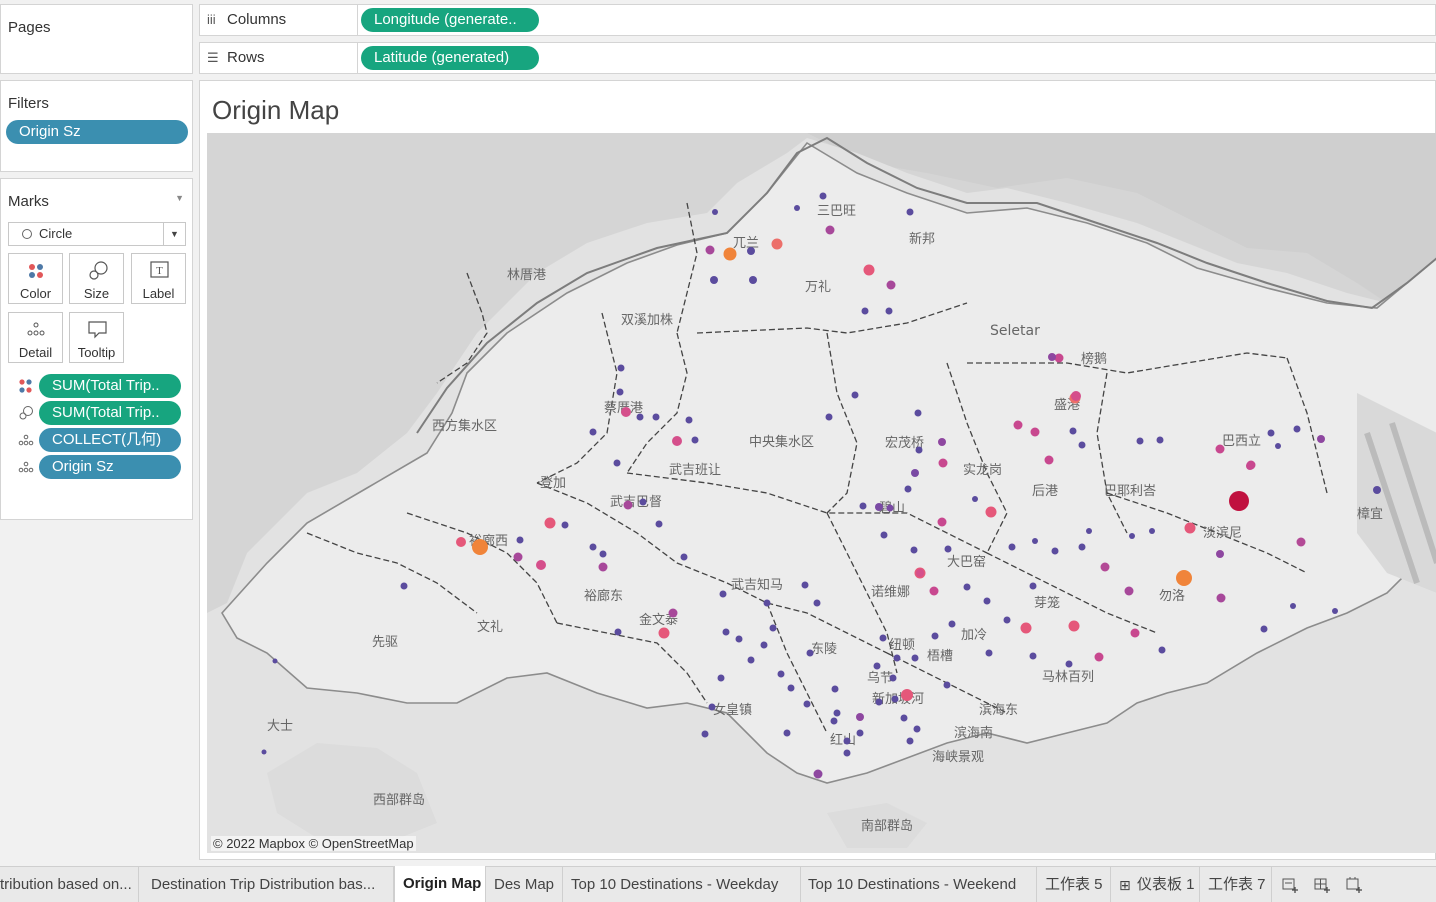 The height and width of the screenshot is (902, 1436). Describe the element at coordinates (110, 386) in the screenshot. I see `marks-pill-sum-total-trips-color: SUM(Total Trip..` at that location.